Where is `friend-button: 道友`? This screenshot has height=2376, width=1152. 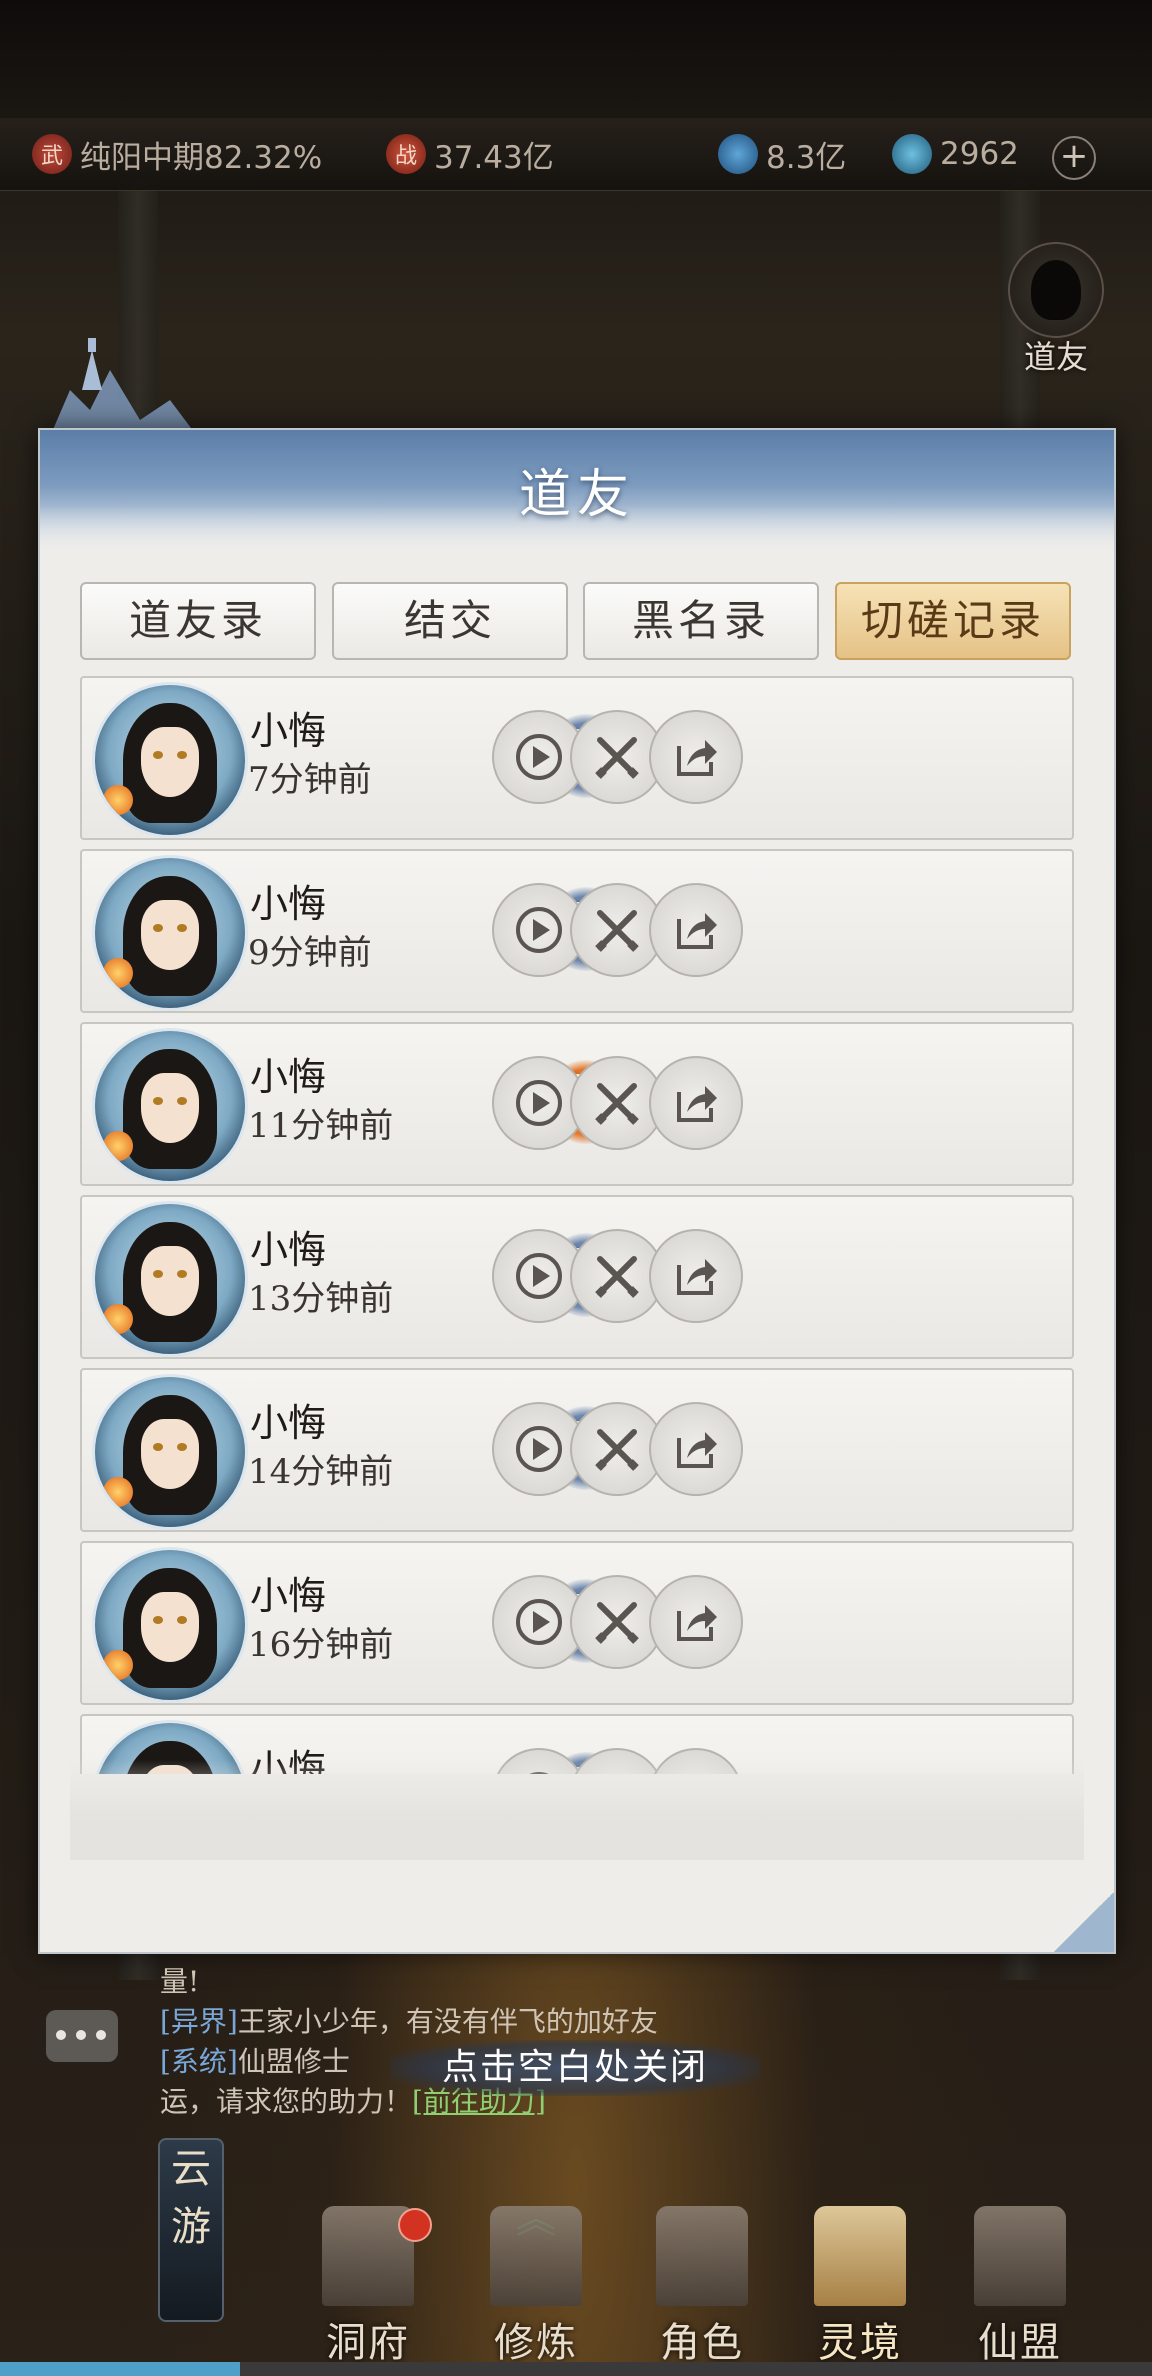
friend-button: 道友 is located at coordinates (1056, 309).